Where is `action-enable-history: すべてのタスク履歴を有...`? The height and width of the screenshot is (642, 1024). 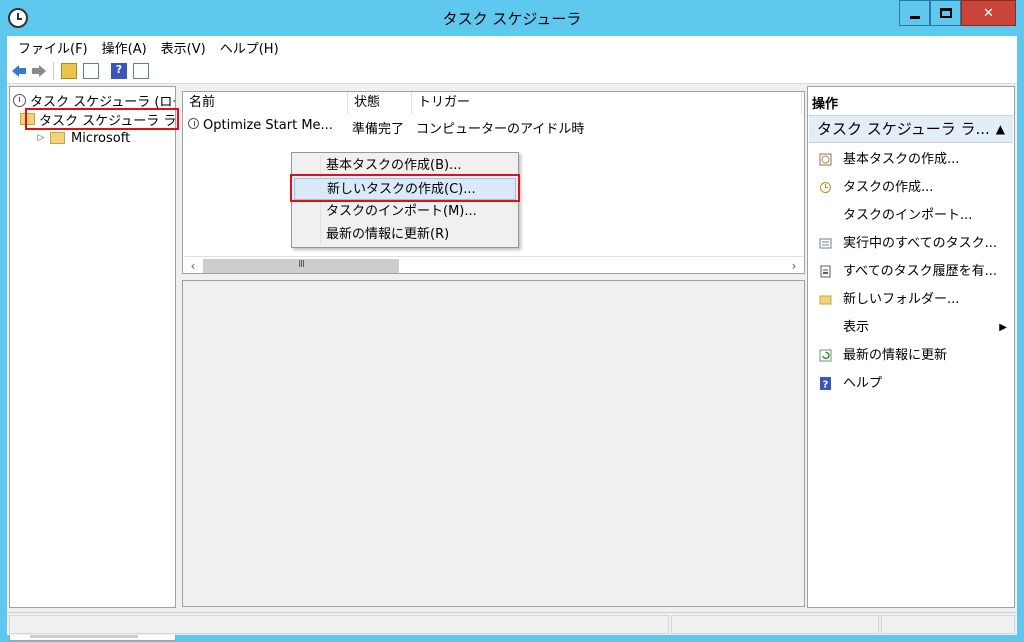 action-enable-history: すべてのタスク履歴を有... is located at coordinates (911, 272).